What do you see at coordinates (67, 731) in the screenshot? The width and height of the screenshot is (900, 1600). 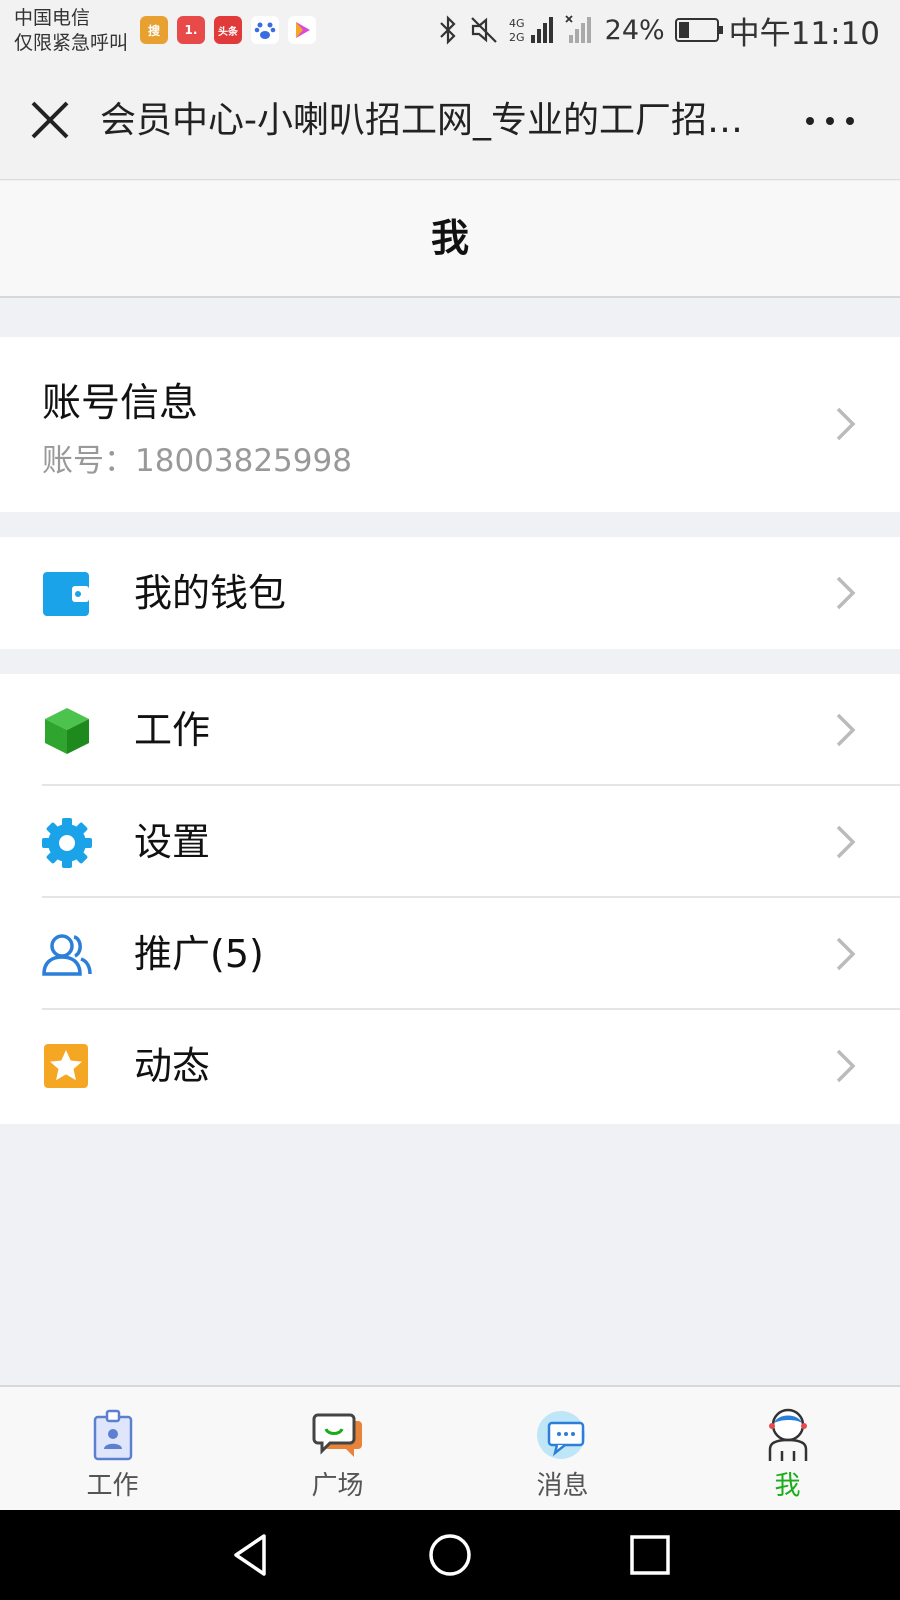 I see `cube-icon` at bounding box center [67, 731].